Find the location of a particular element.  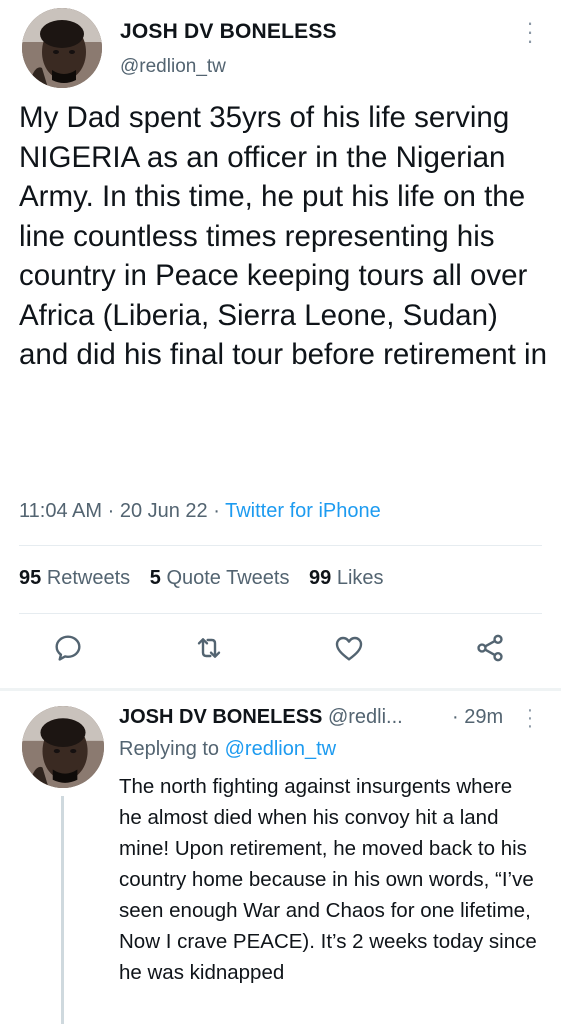

likes-label: Likes is located at coordinates (360, 578).